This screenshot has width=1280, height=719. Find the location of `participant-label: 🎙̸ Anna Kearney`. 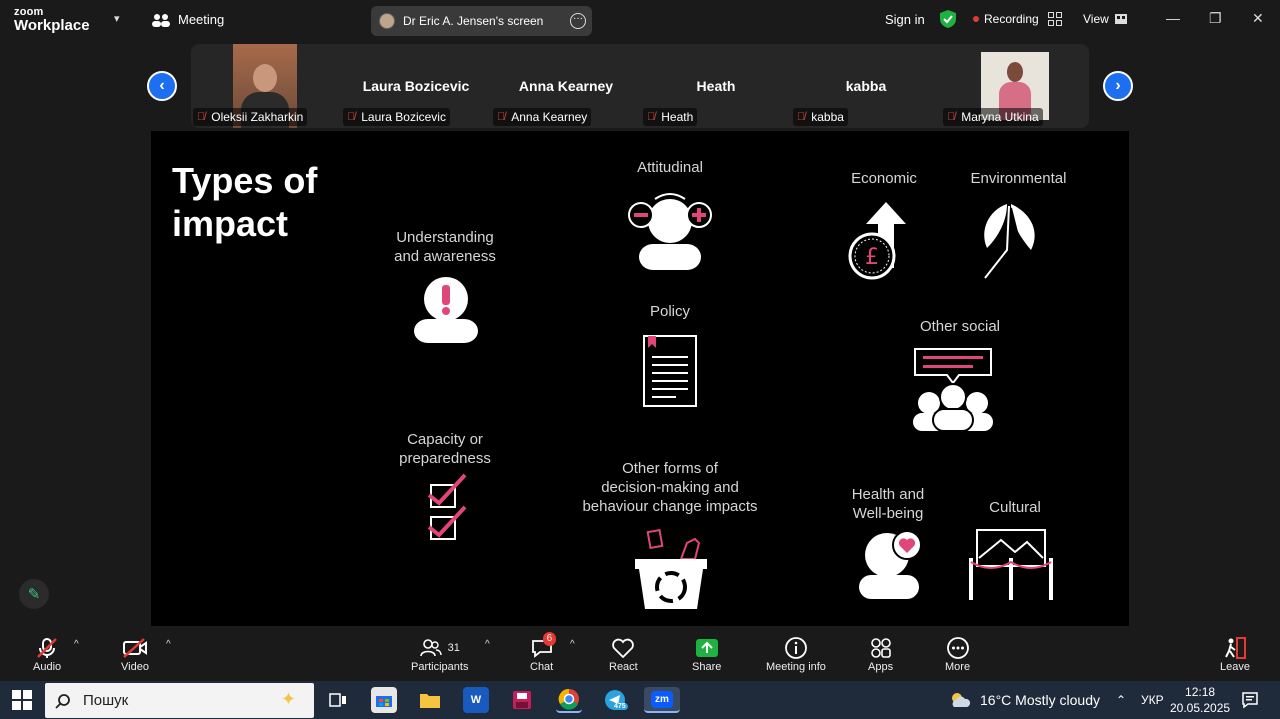

participant-label: 🎙̸ Anna Kearney is located at coordinates (542, 117).